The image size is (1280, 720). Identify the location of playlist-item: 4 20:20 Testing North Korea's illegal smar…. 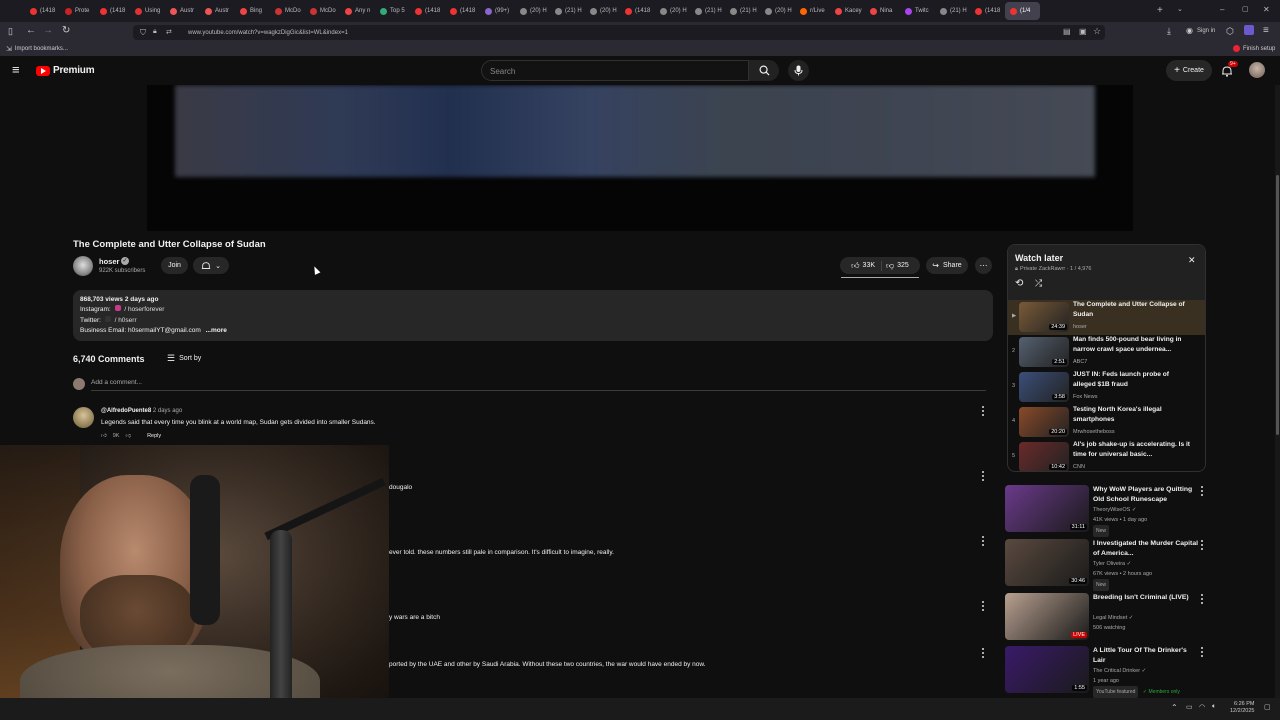
(1106, 422).